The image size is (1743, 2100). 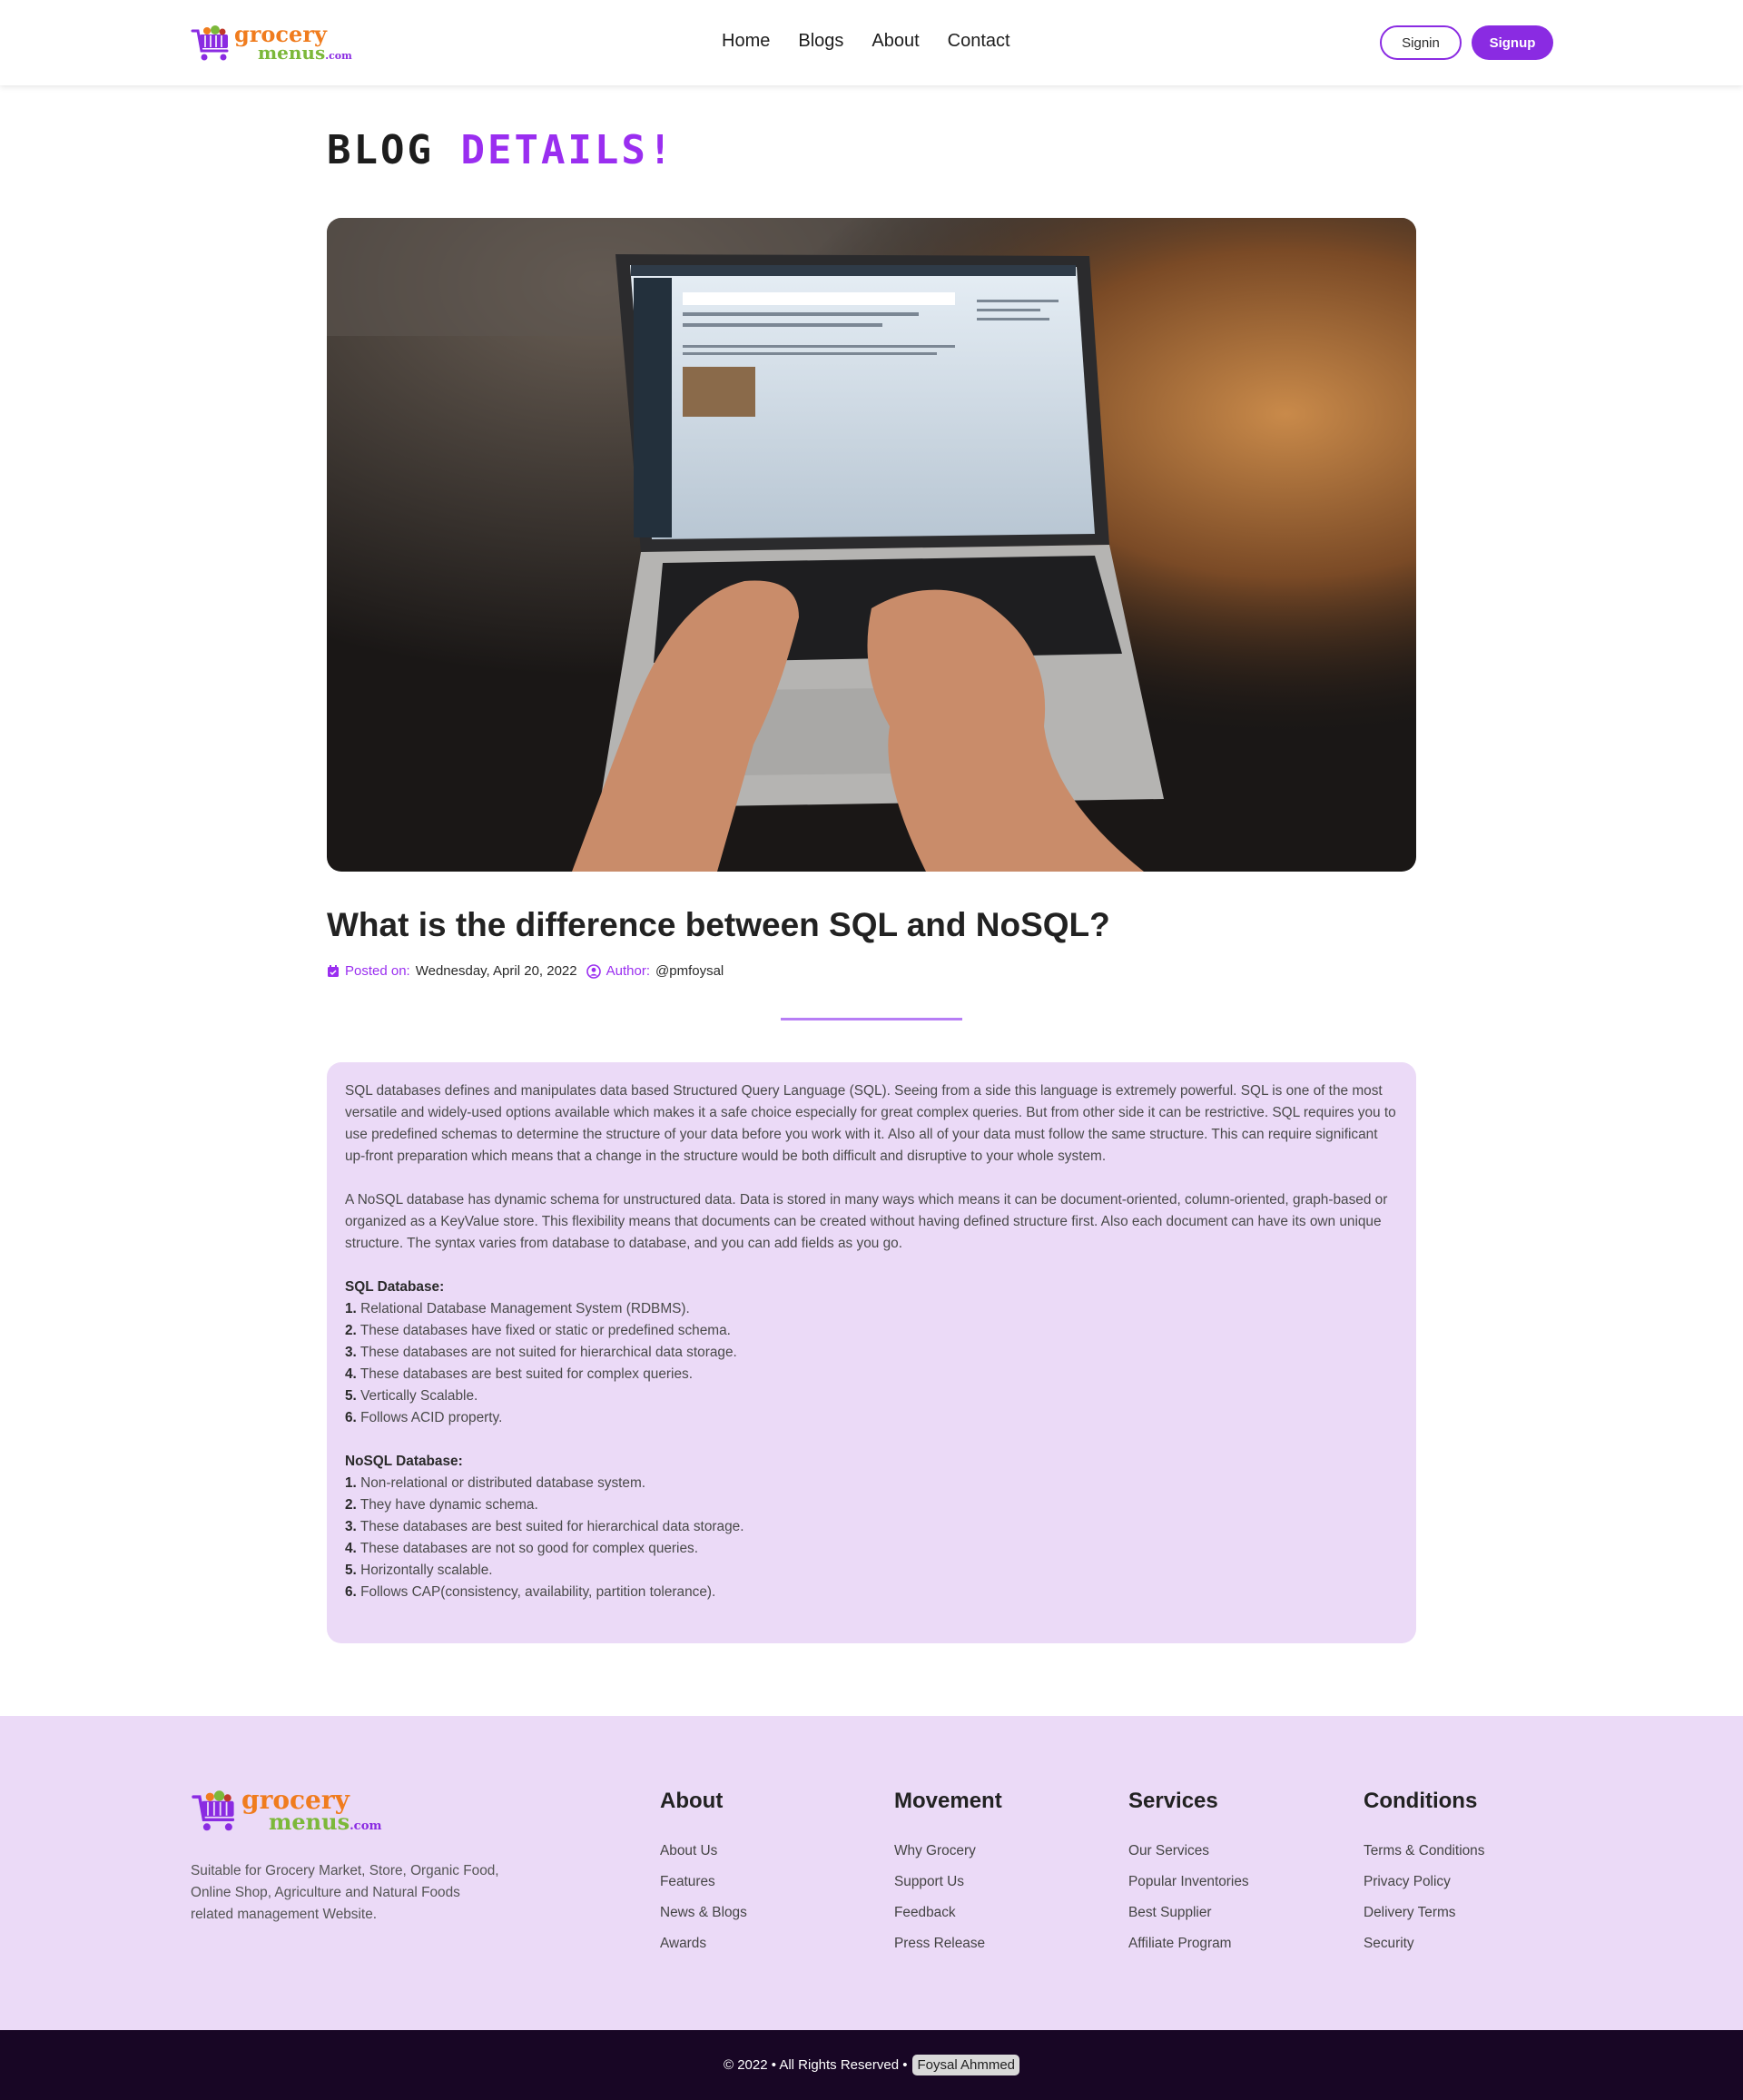 What do you see at coordinates (1424, 1913) in the screenshot?
I see `footer-link: Delivery Terms` at bounding box center [1424, 1913].